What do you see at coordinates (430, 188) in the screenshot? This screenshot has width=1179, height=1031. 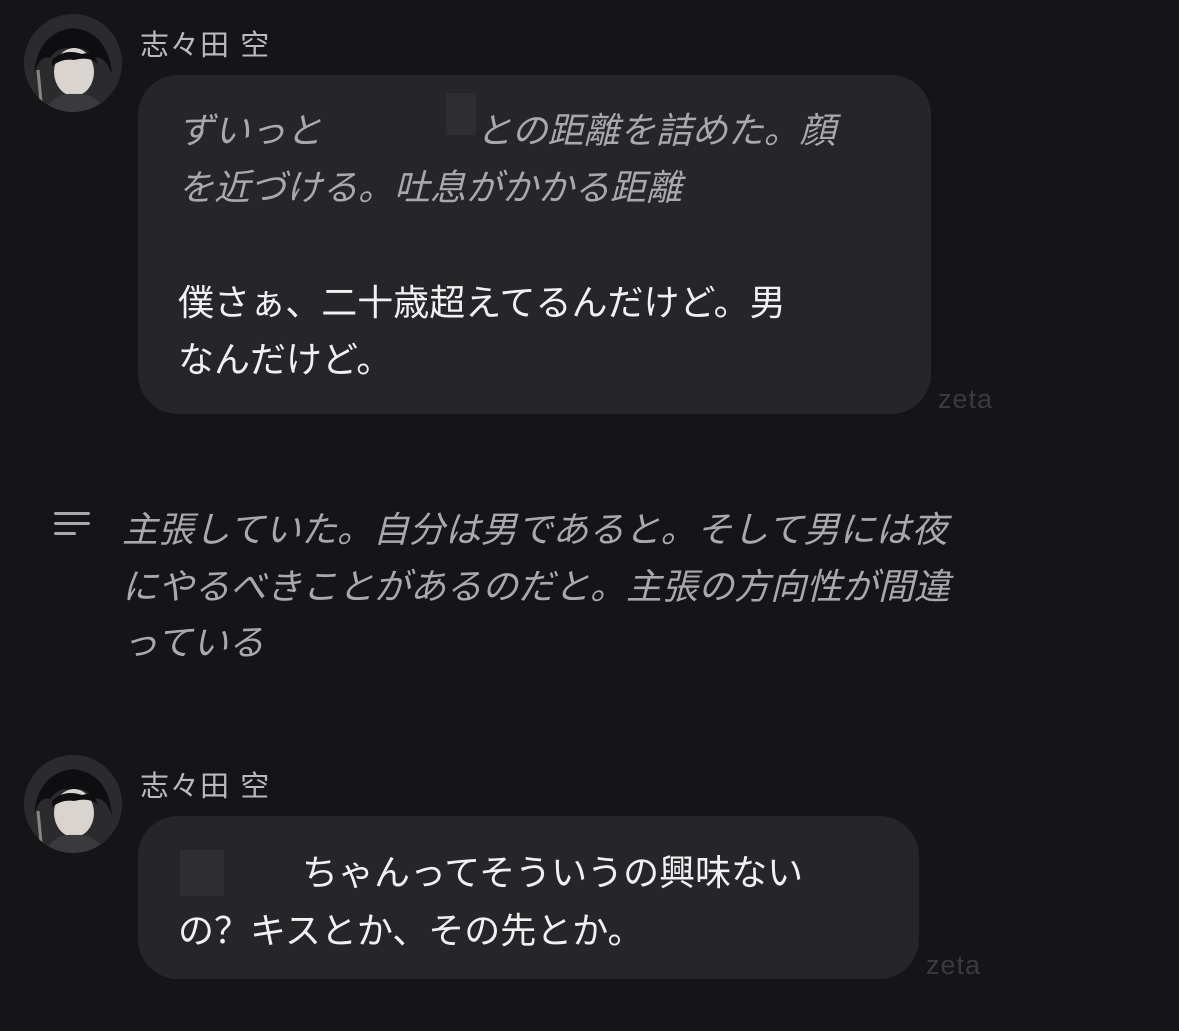 I see `message-line: を近づける。吐息がかかる距離` at bounding box center [430, 188].